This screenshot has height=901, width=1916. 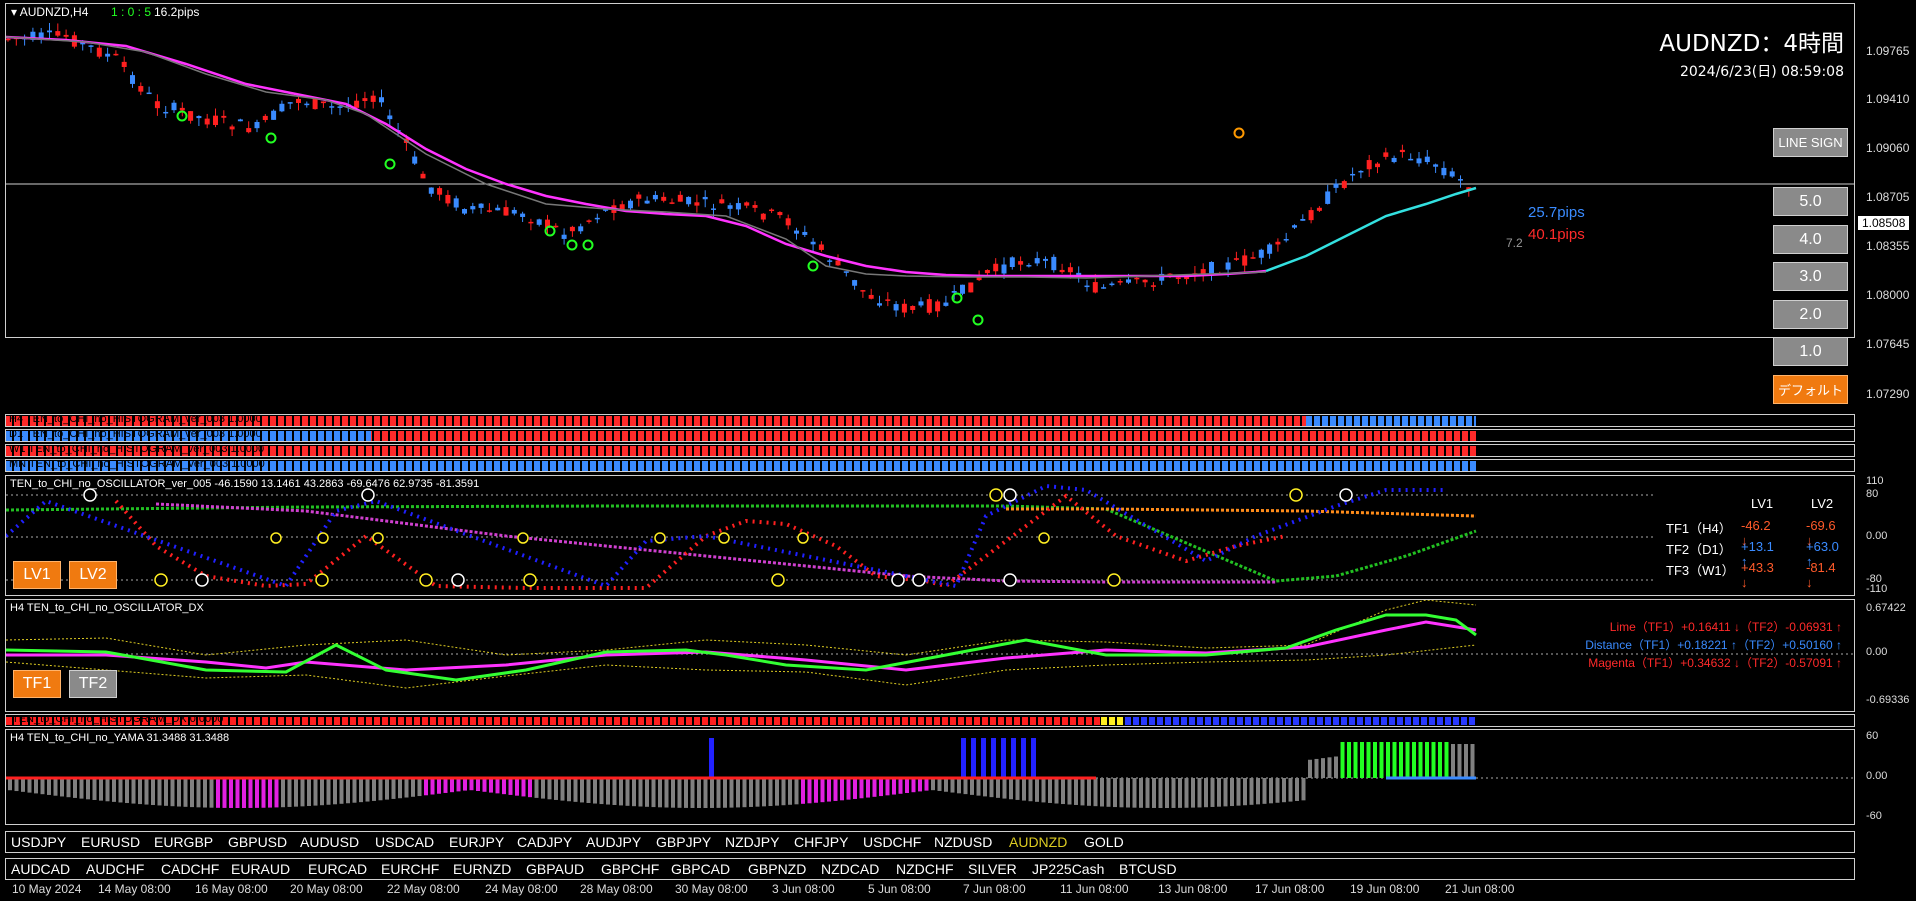 What do you see at coordinates (1556, 234) in the screenshot?
I see `pips-down: 40.1pips` at bounding box center [1556, 234].